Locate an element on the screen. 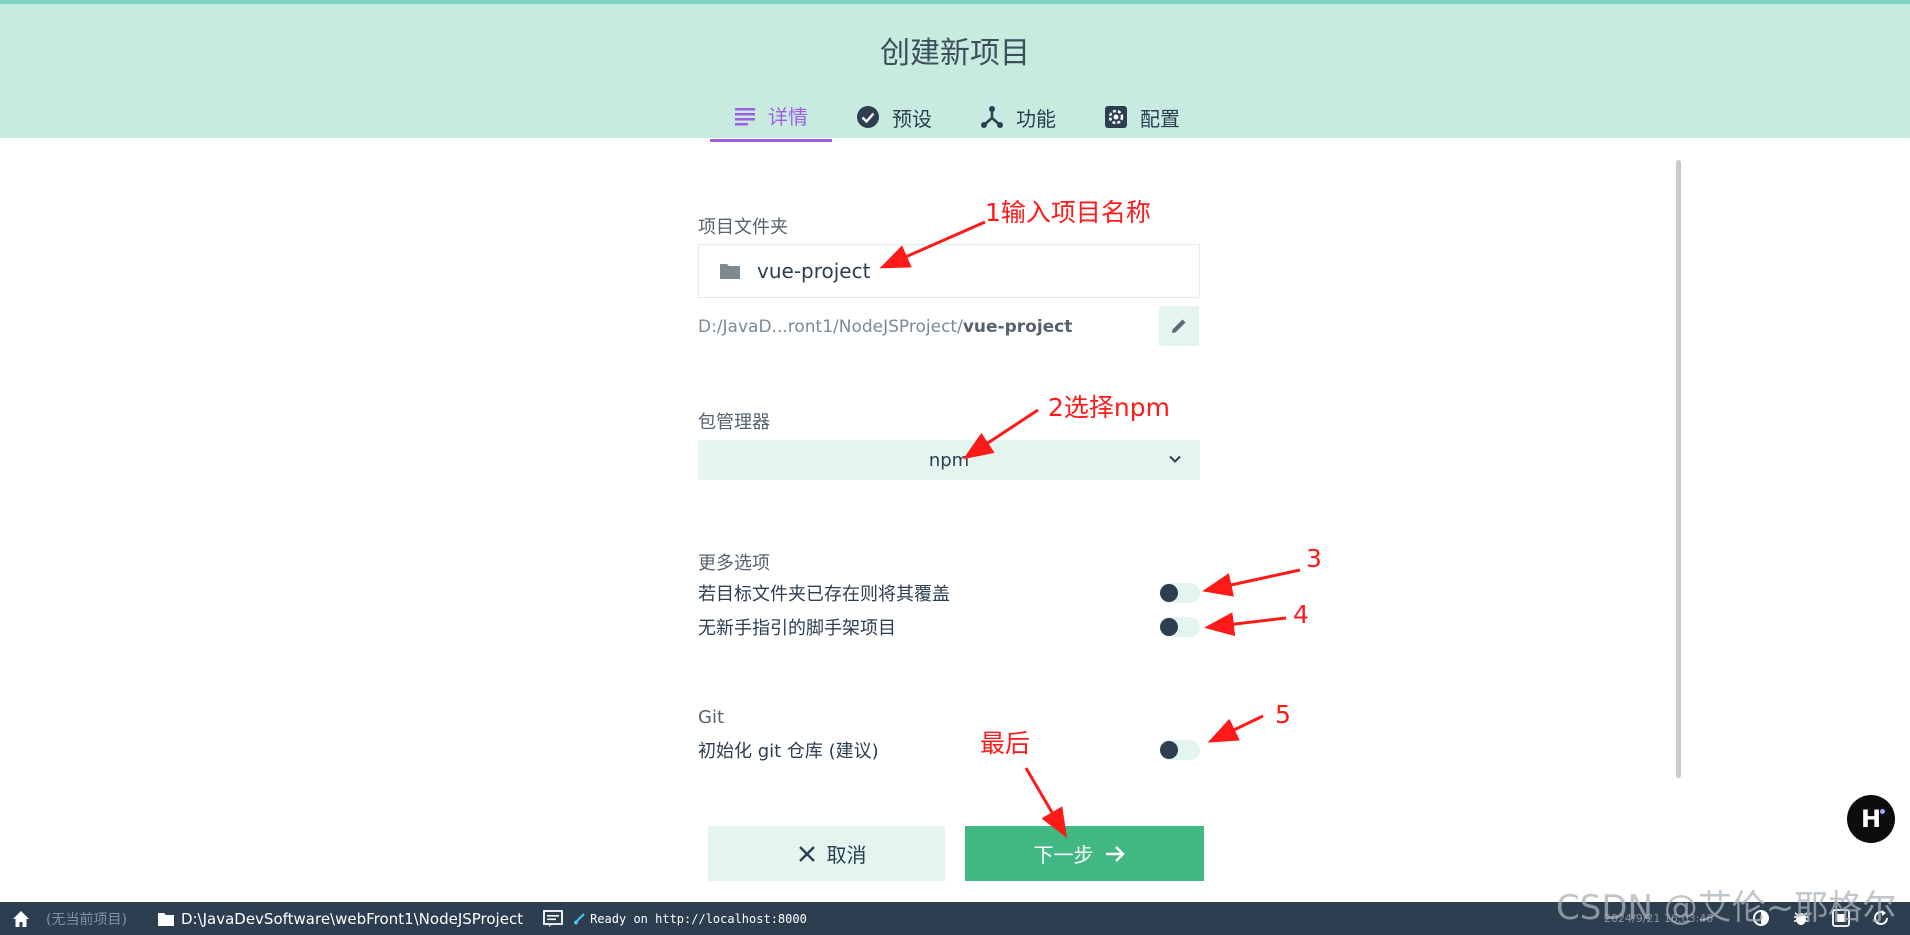 Image resolution: width=1910 pixels, height=935 pixels. option-overwrite: 若目标文件夹已存在则将其覆盖 is located at coordinates (949, 593).